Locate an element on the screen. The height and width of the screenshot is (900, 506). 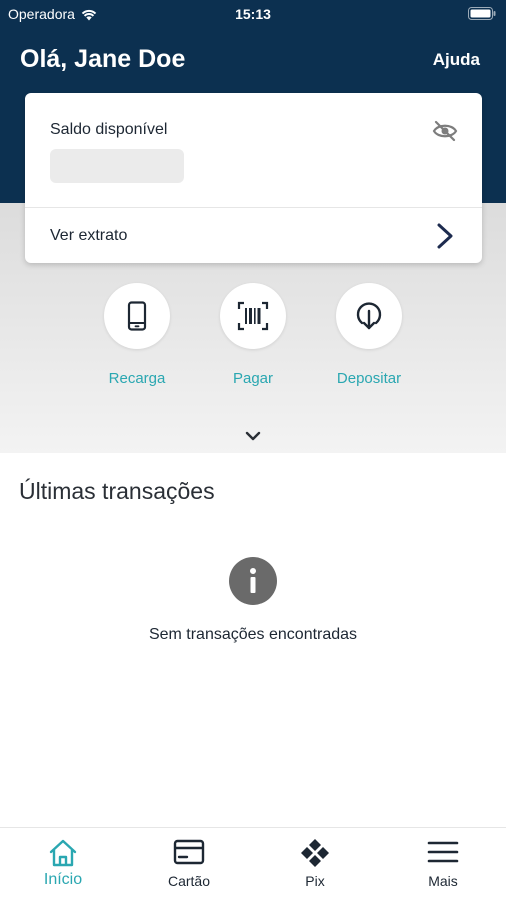
clock: 15:13 is located at coordinates (253, 14).